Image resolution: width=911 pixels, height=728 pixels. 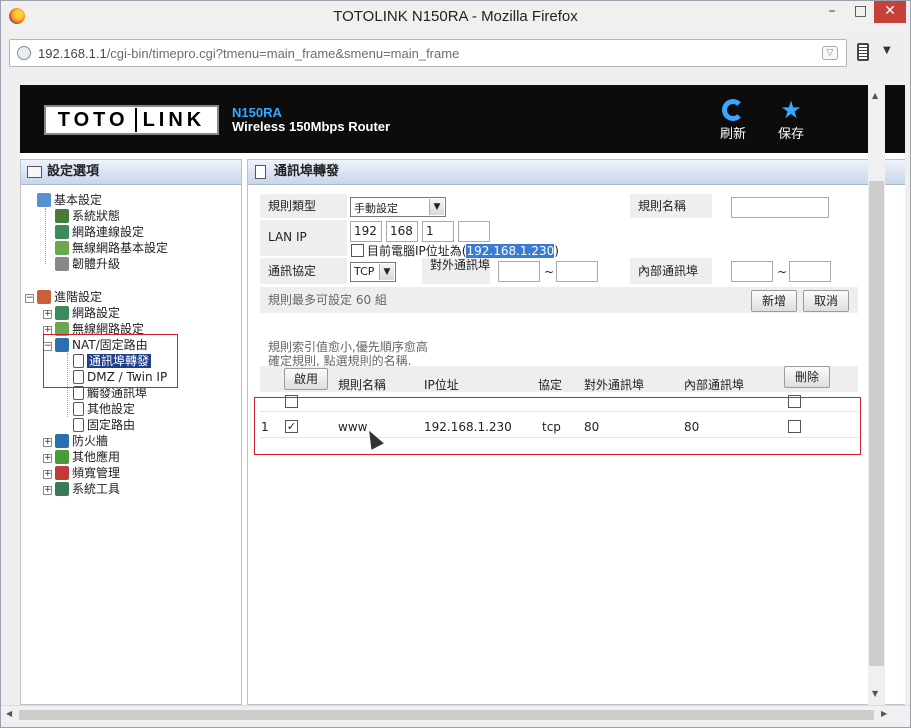 What do you see at coordinates (752, 271) in the screenshot?
I see `internal-port-start` at bounding box center [752, 271].